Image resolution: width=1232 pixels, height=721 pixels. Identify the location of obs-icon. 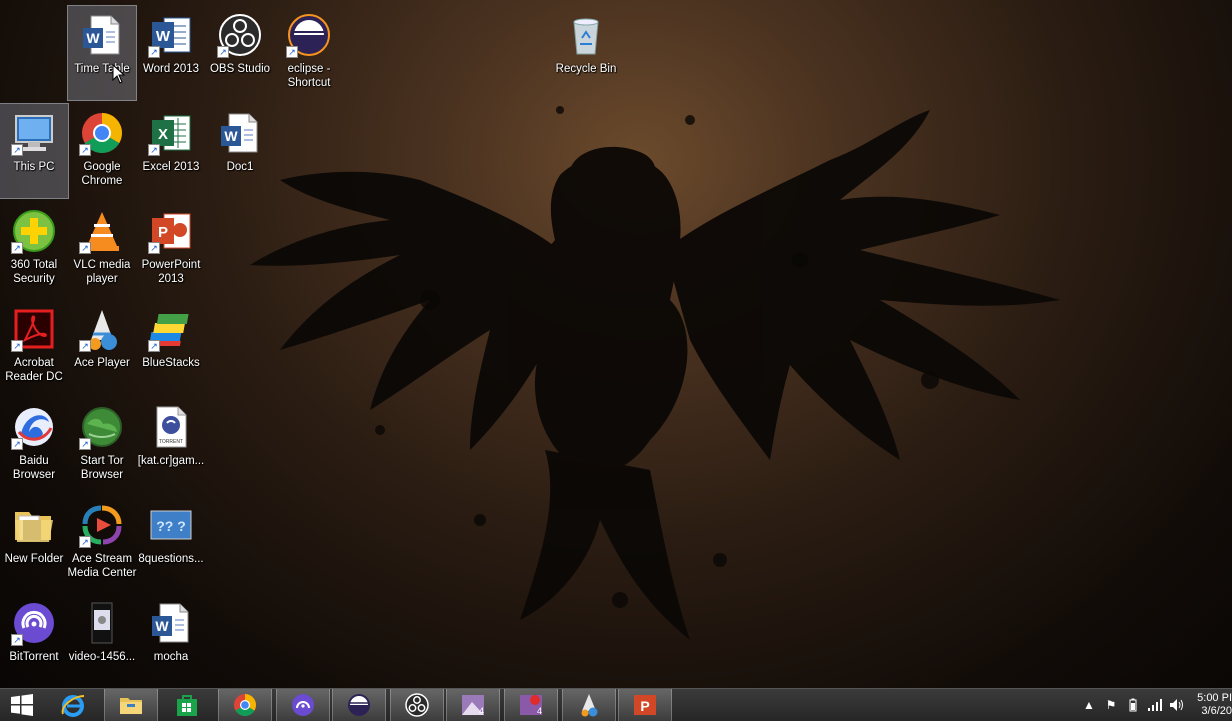
(417, 705).